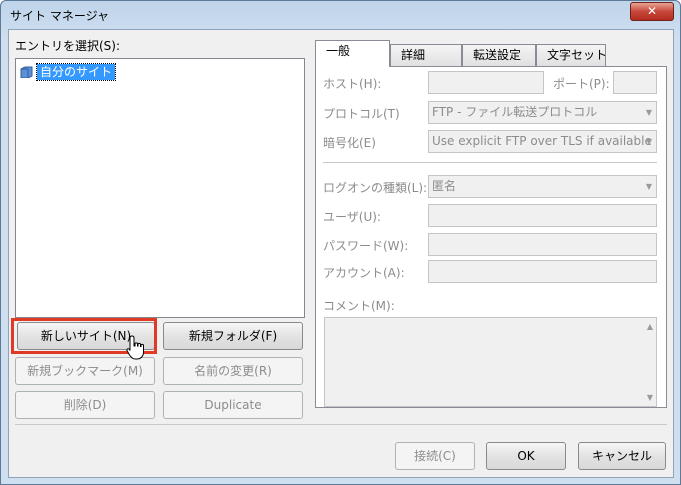 The height and width of the screenshot is (485, 681). Describe the element at coordinates (352, 217) in the screenshot. I see `user-label: ユーザ(U):` at that location.